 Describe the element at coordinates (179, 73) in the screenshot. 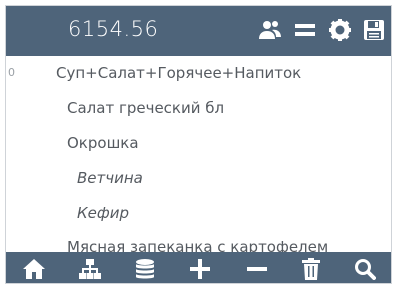

I see `item-label: Суп+Салат+Горячее+Напиток` at that location.